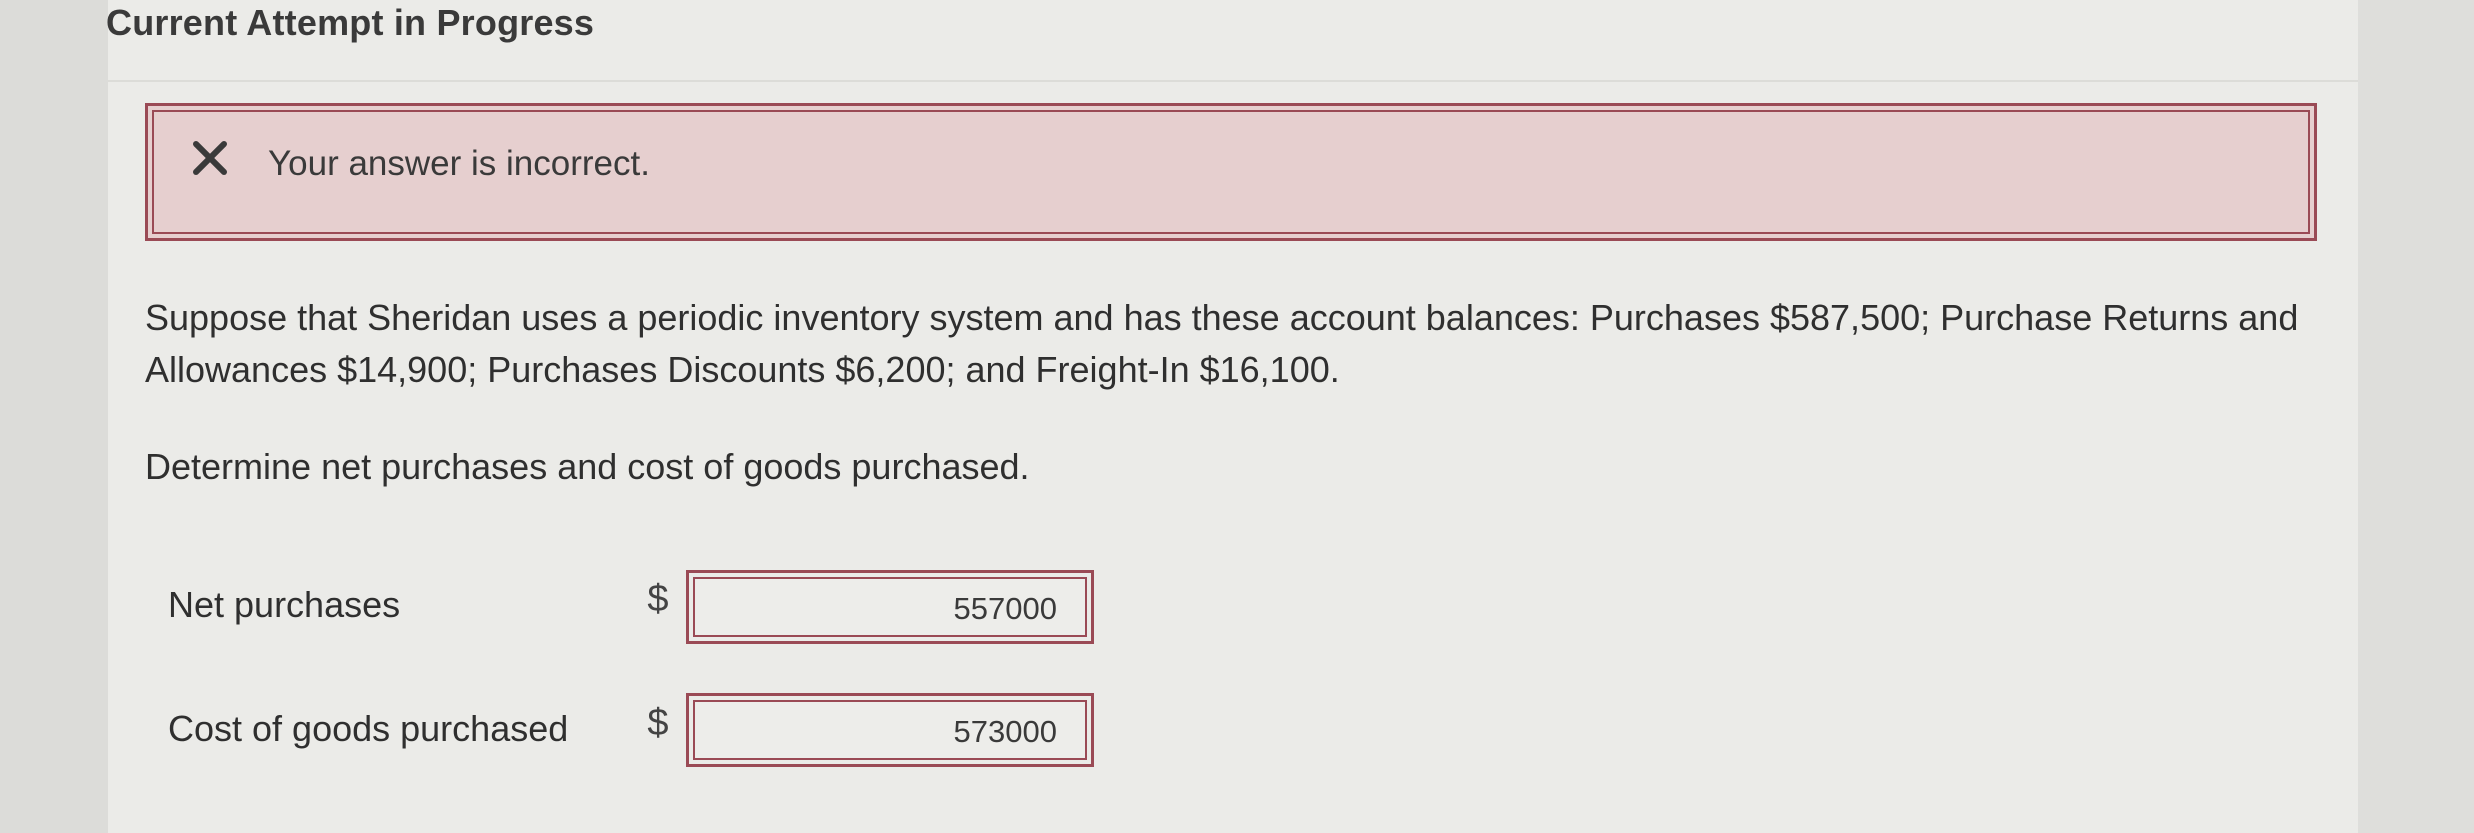 This screenshot has height=833, width=2474. Describe the element at coordinates (54, 416) in the screenshot. I see `left-margin` at that location.